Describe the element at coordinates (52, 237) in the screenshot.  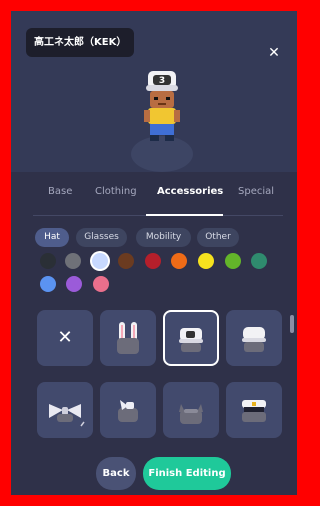
I see `chip-hat: Hat` at that location.